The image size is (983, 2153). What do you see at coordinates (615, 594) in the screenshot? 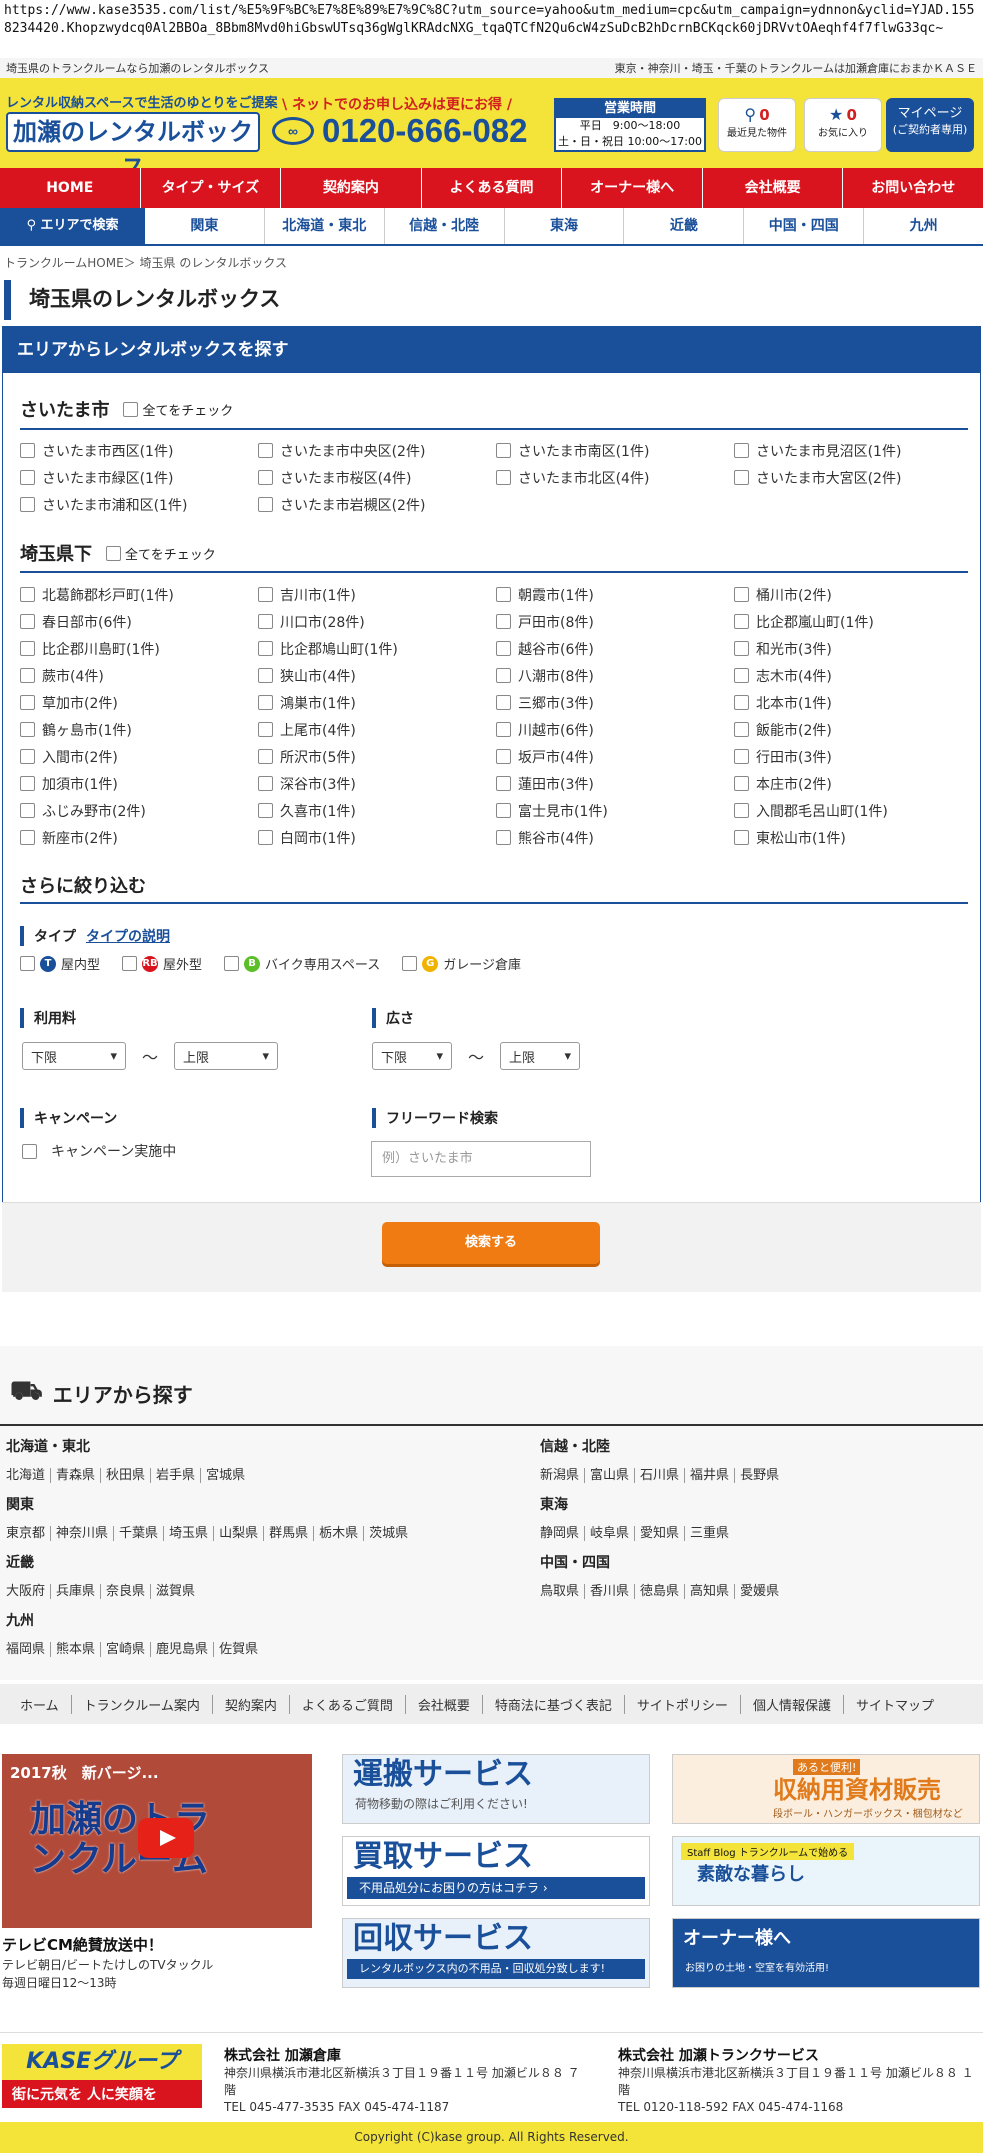
I see `area-checkbox-item: 朝霞市(1件)` at bounding box center [615, 594].